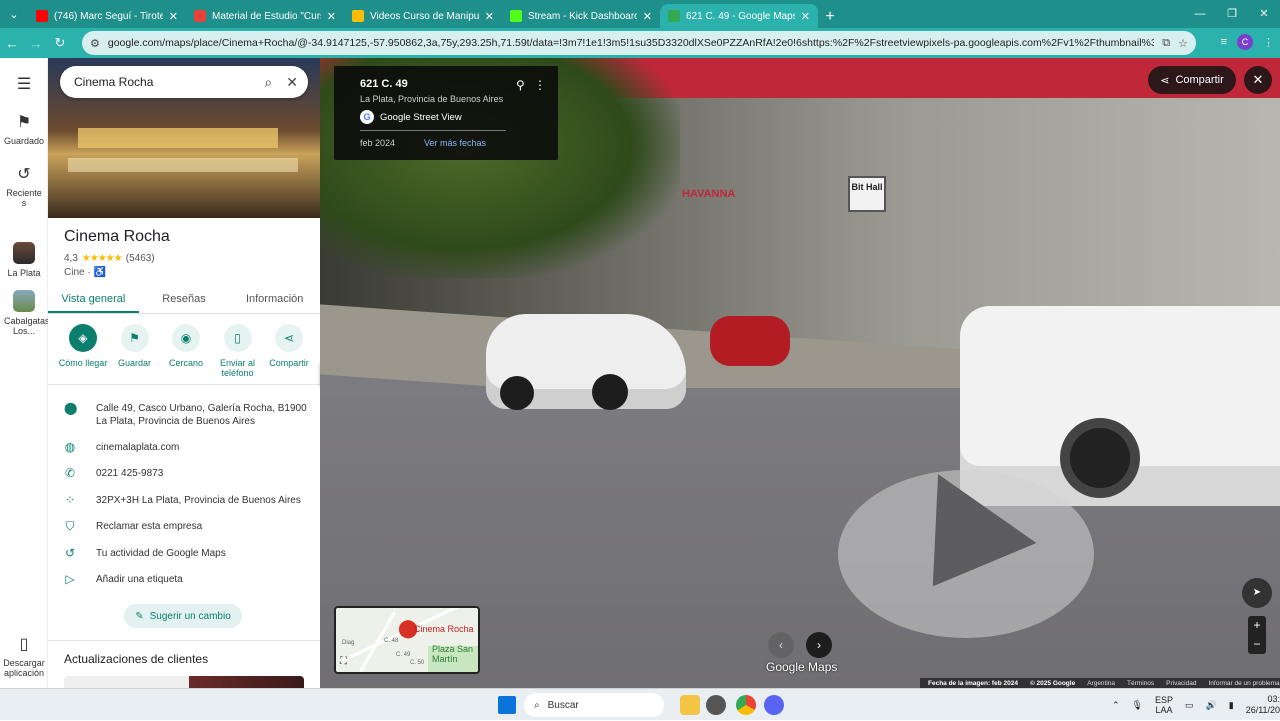  Describe the element at coordinates (1164, 705) in the screenshot. I see `language-indicator: ESP LAA` at that location.